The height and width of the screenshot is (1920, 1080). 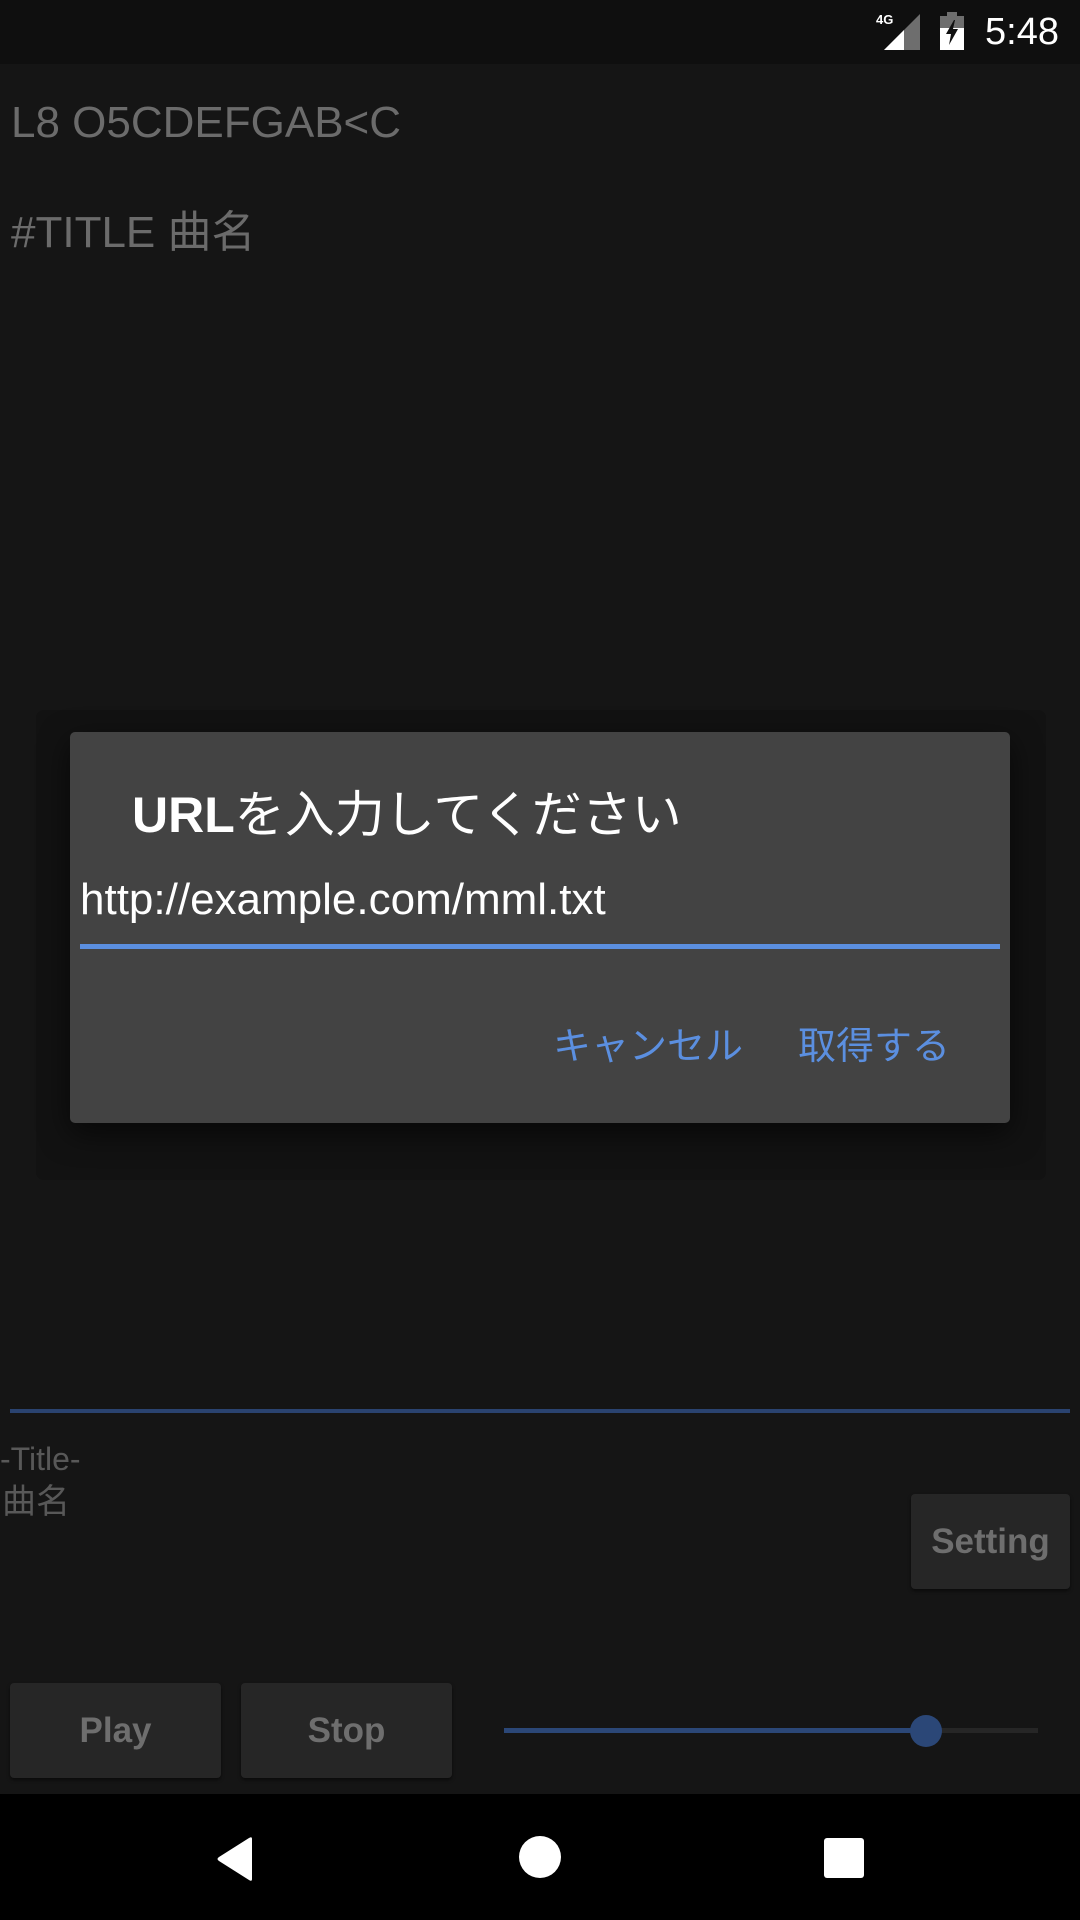 What do you see at coordinates (540, 1411) in the screenshot?
I see `divider` at bounding box center [540, 1411].